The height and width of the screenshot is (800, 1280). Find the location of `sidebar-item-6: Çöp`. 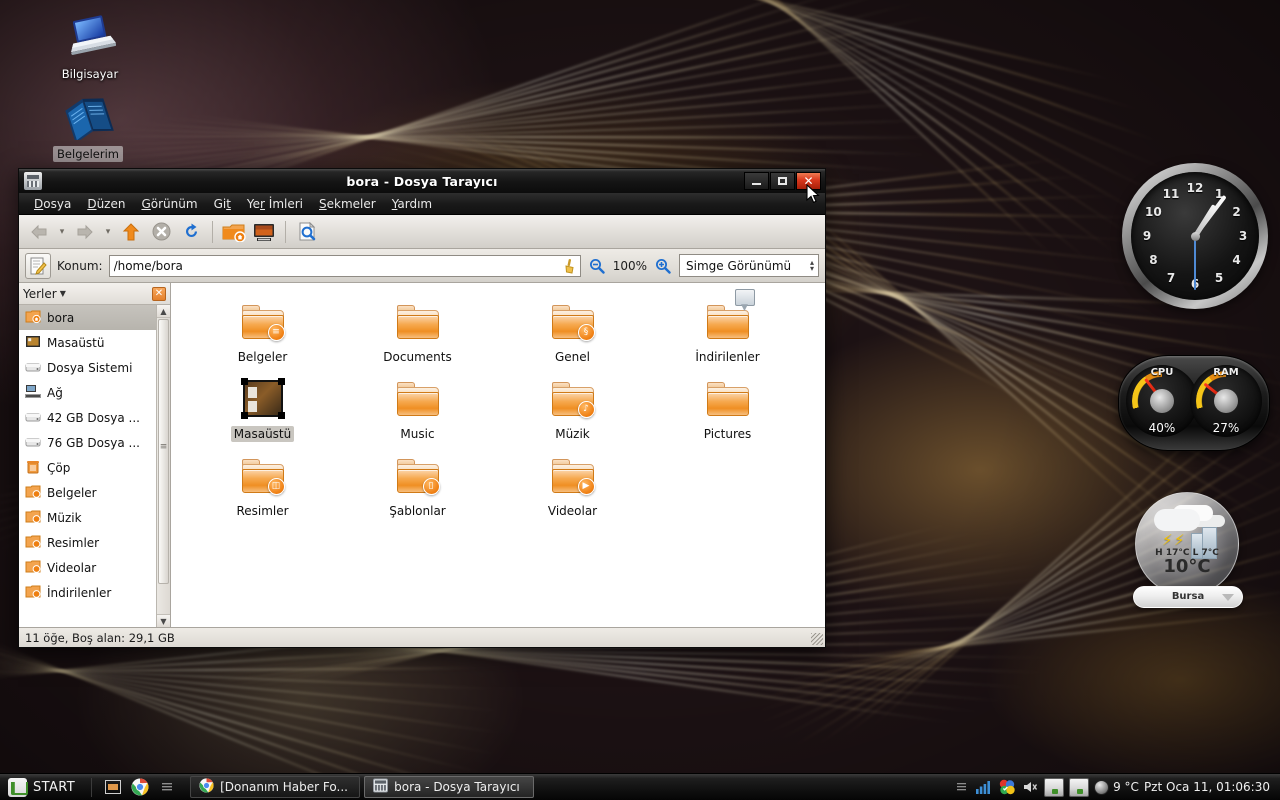

sidebar-item-6: Çöp is located at coordinates (94, 467).